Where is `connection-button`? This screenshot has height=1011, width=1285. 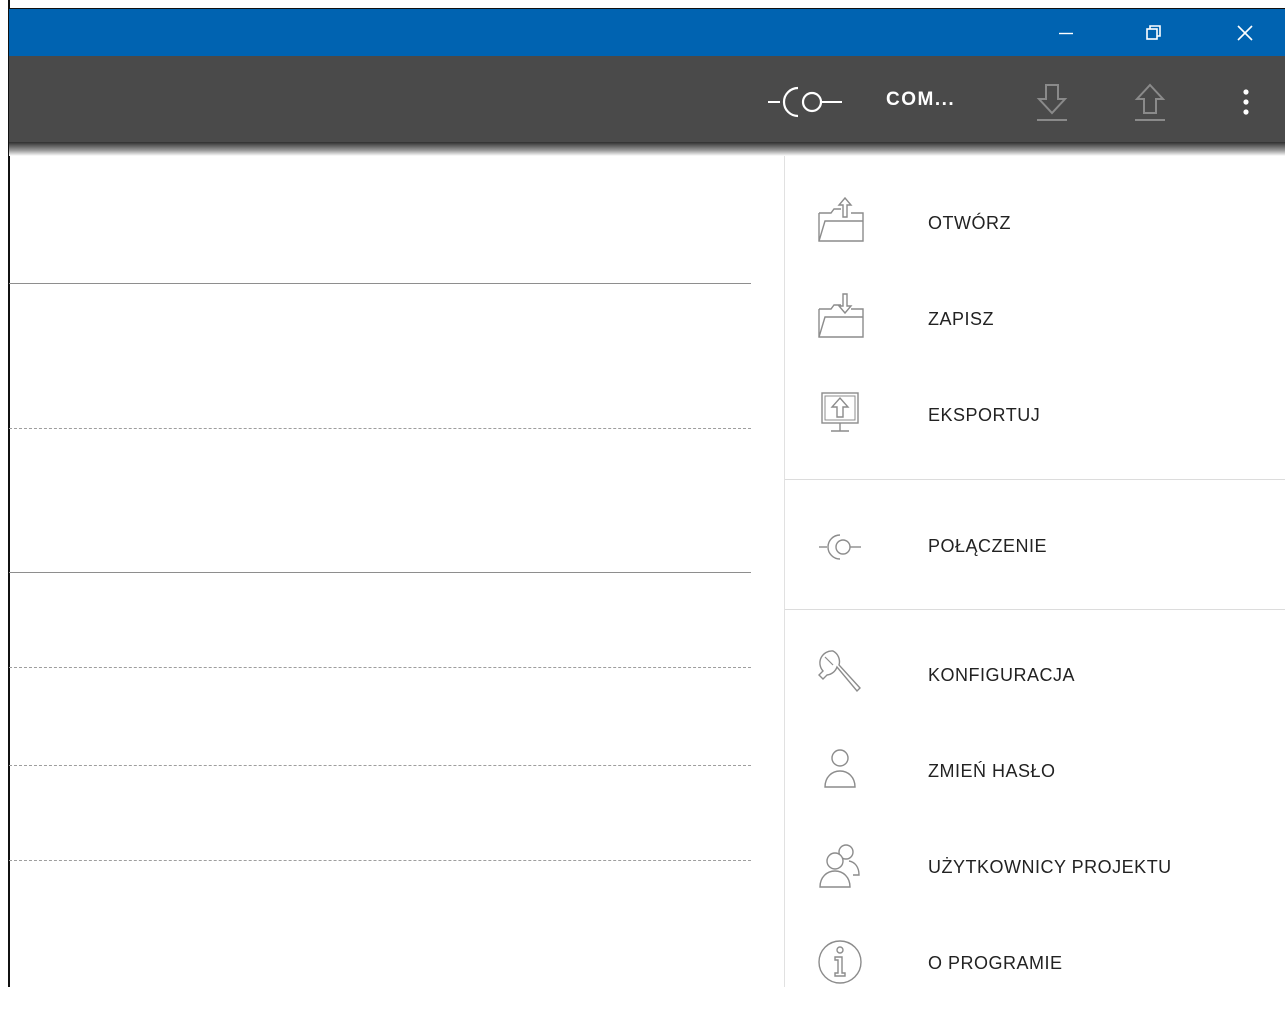
connection-button is located at coordinates (806, 102).